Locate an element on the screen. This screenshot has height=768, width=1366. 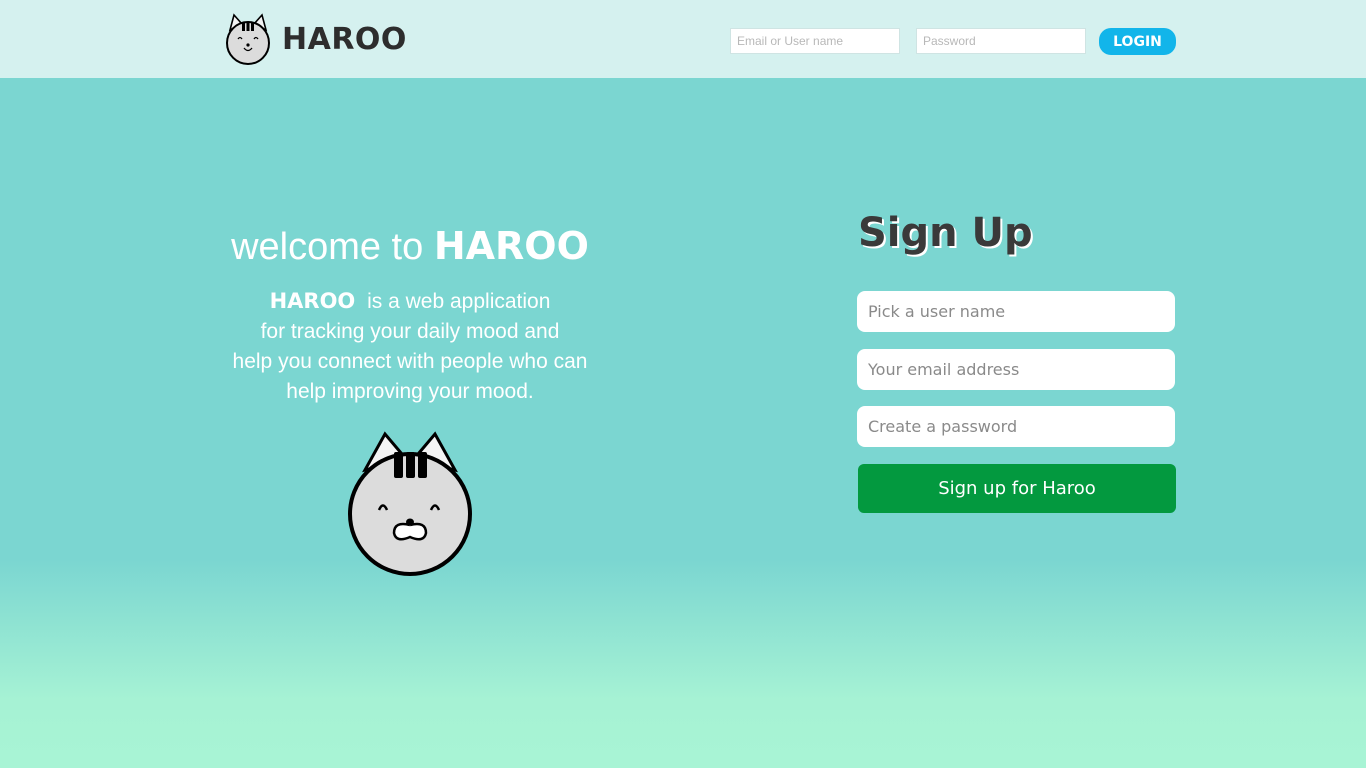
signup-username-input is located at coordinates (1016, 311).